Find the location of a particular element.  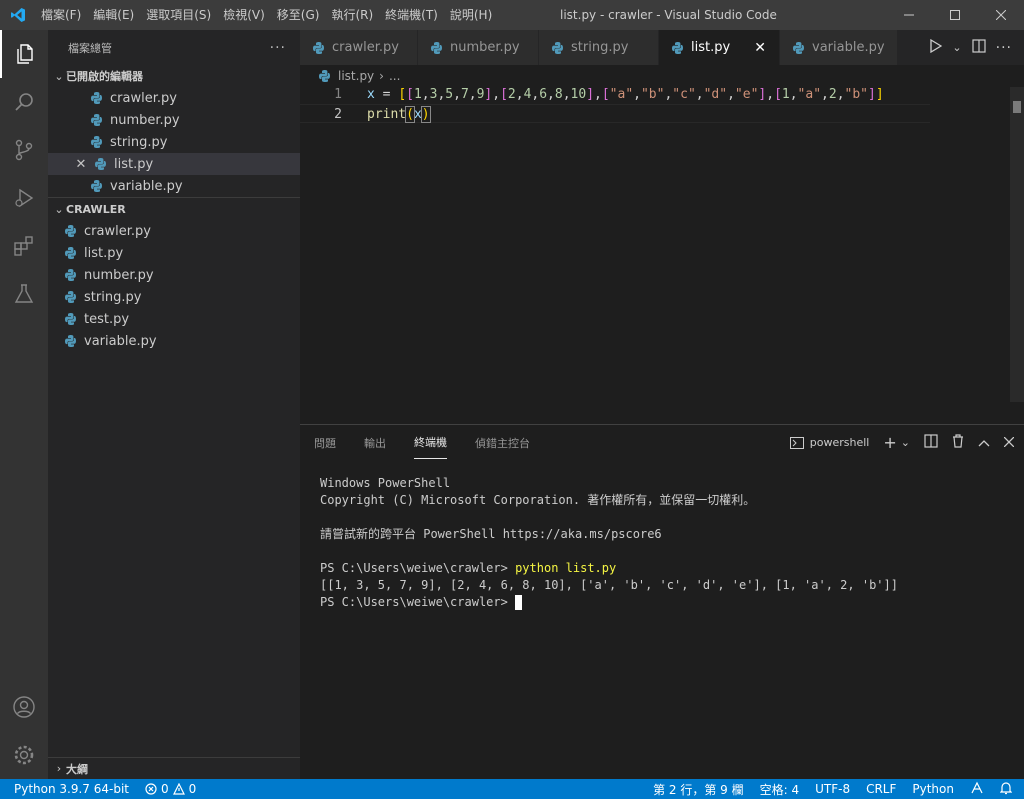

split-terminal-icon is located at coordinates (931, 442).